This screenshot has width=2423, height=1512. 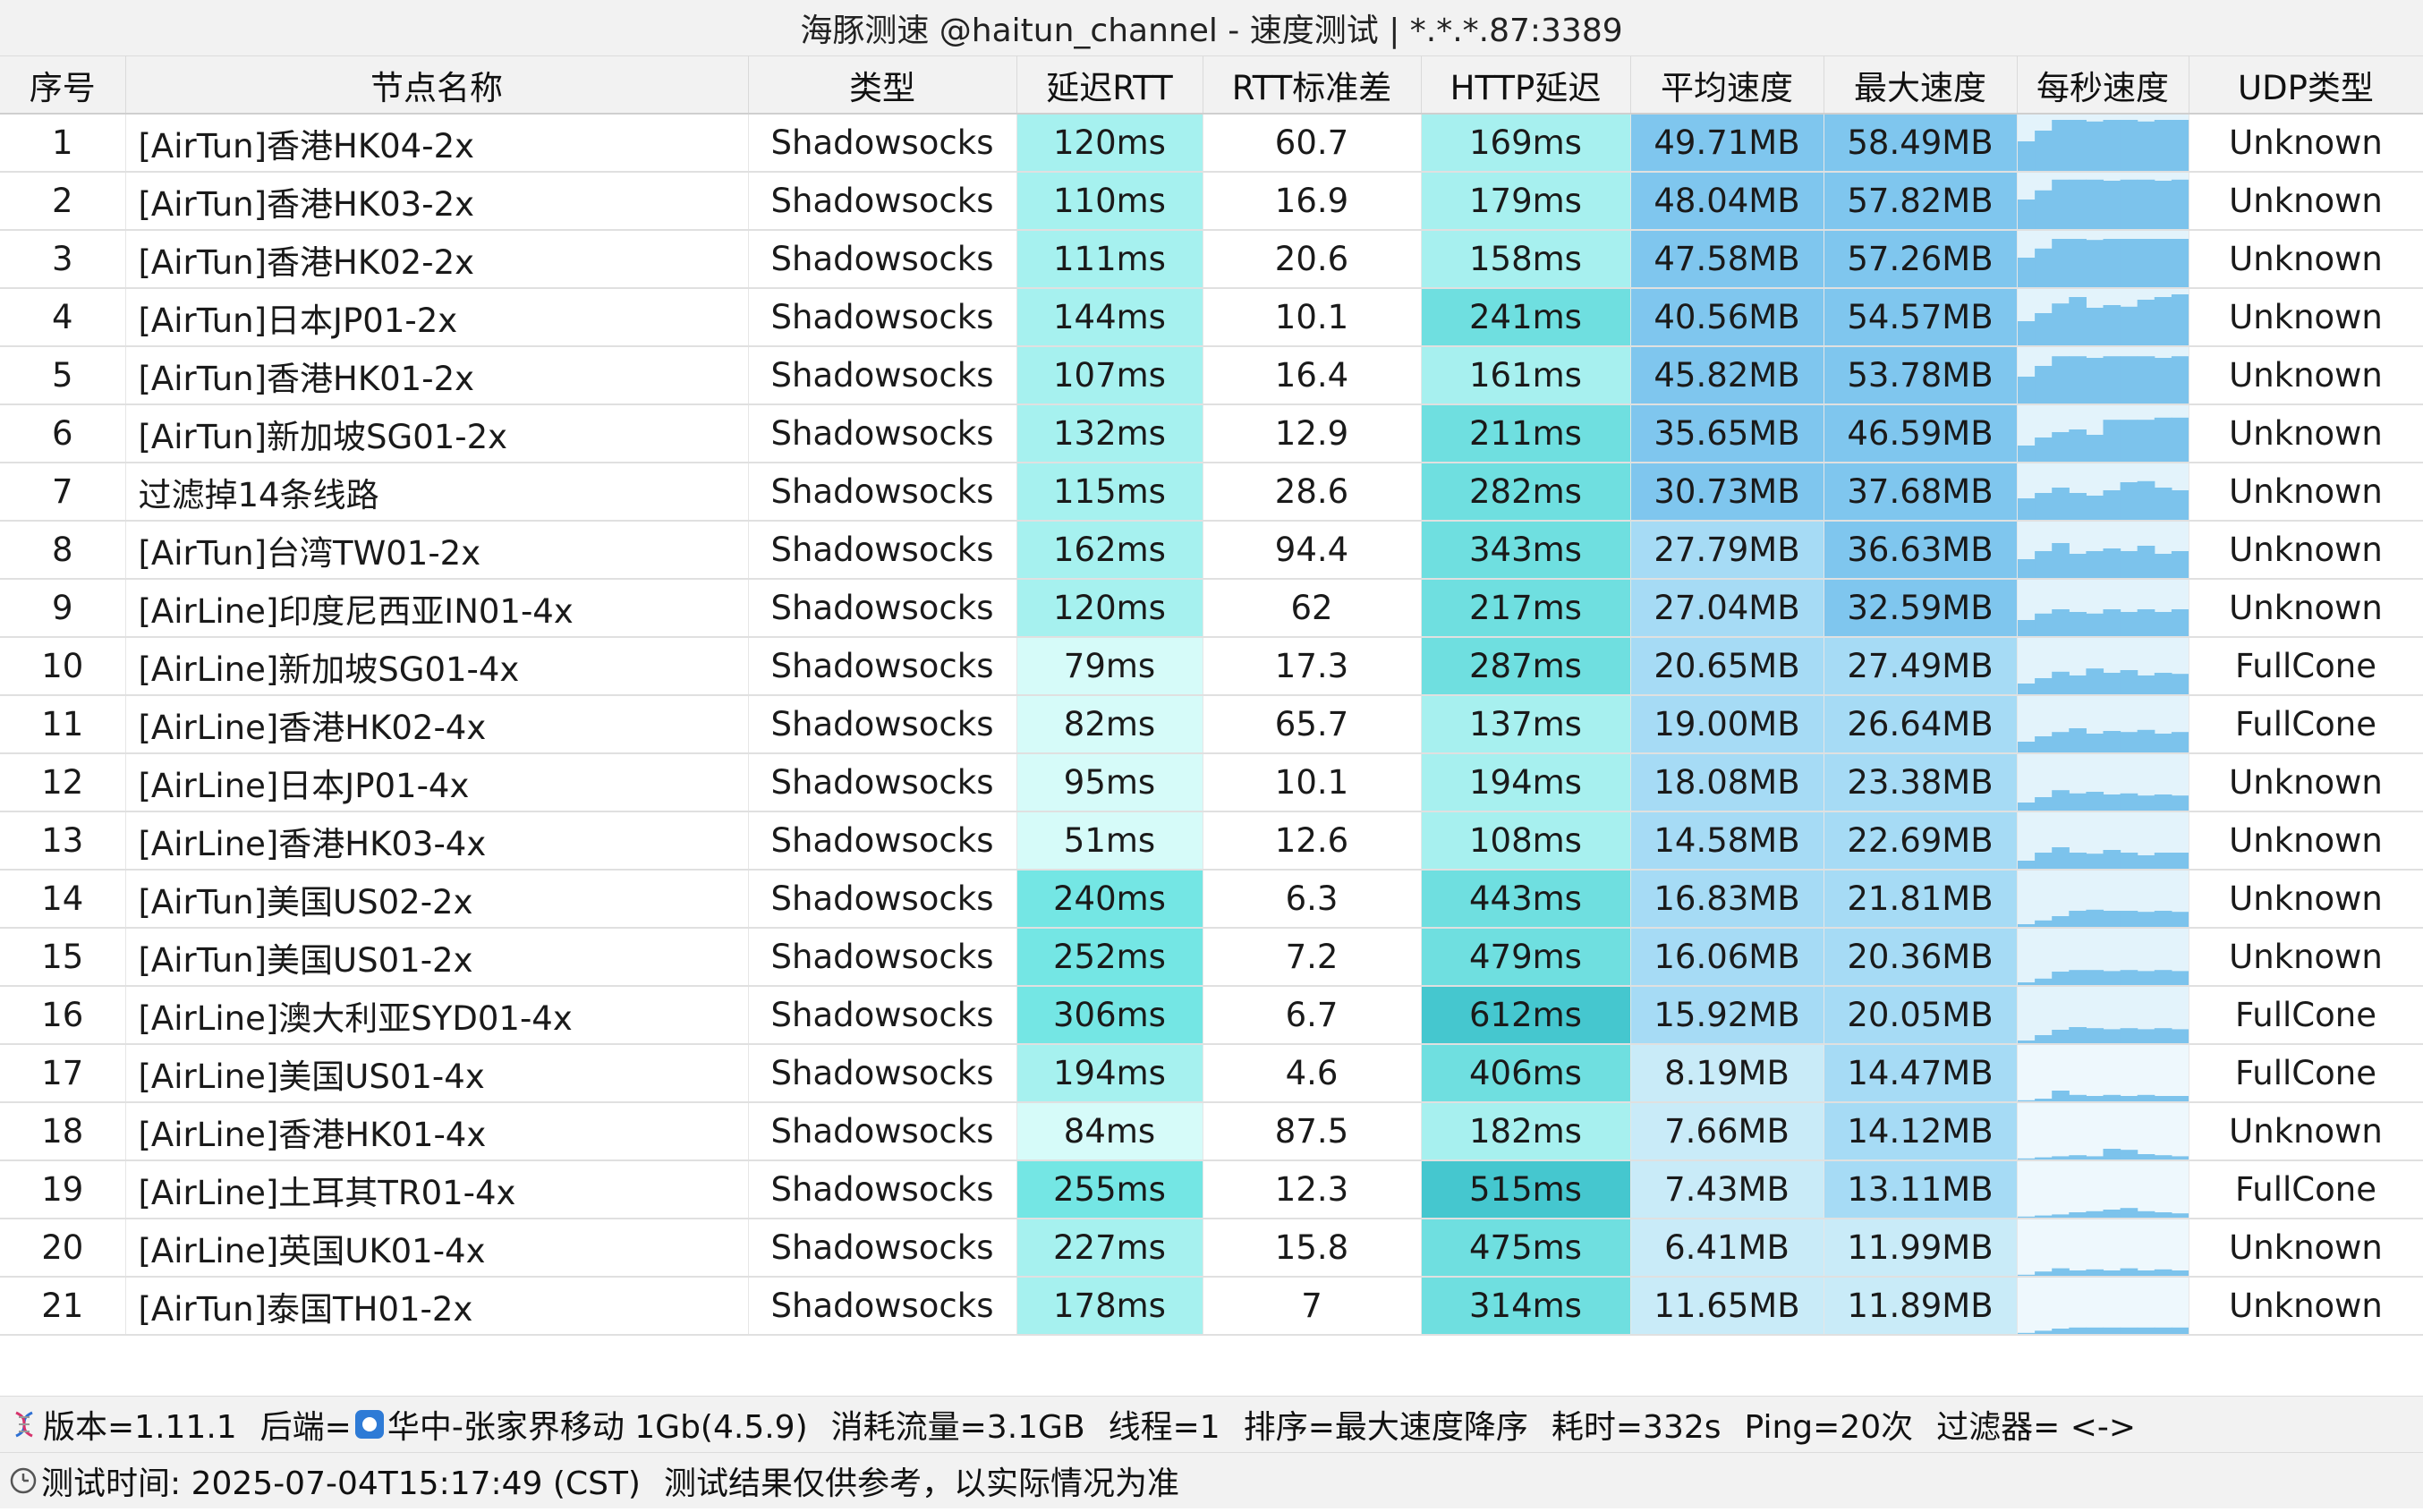 What do you see at coordinates (2103, 85) in the screenshot?
I see `header-per-second-speed: 每秒速度` at bounding box center [2103, 85].